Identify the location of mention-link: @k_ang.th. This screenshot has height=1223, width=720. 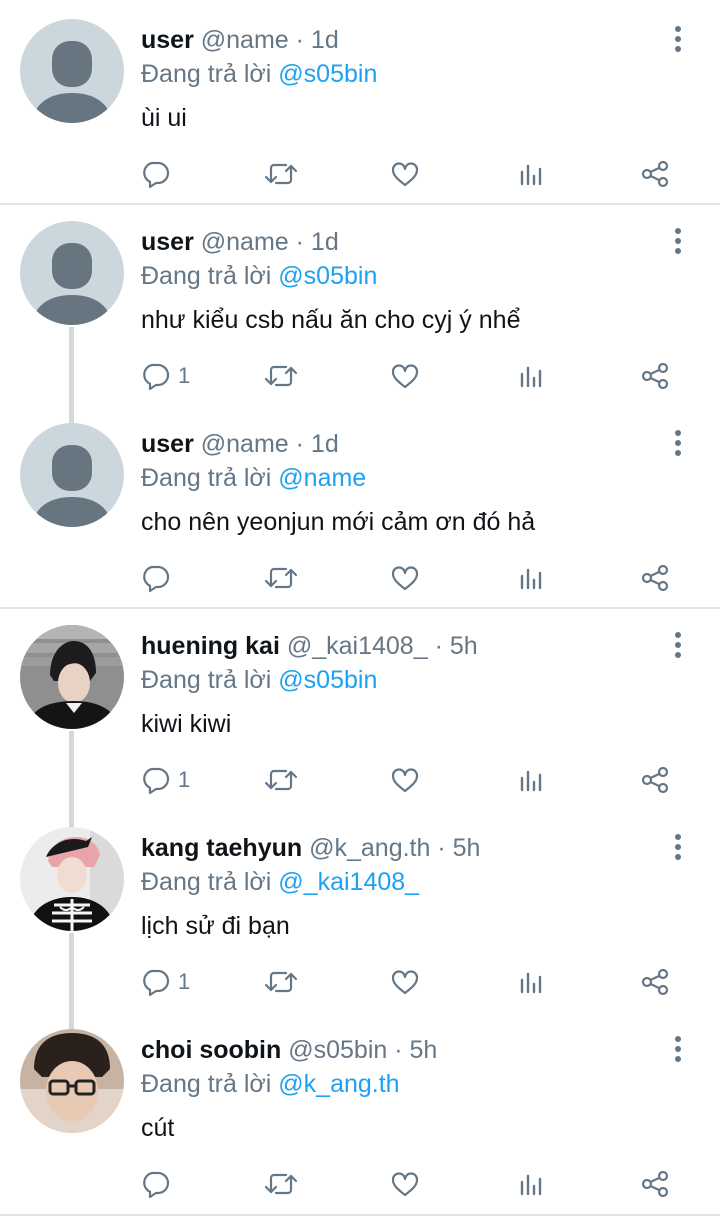
(338, 1084).